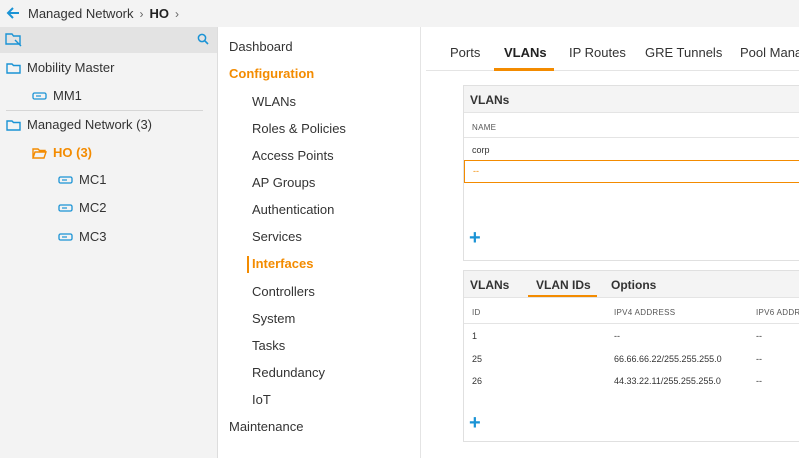 This screenshot has height=458, width=799. I want to click on vlan-ipv4-cell: 44.33.22.11/255.255.255.0, so click(667, 381).